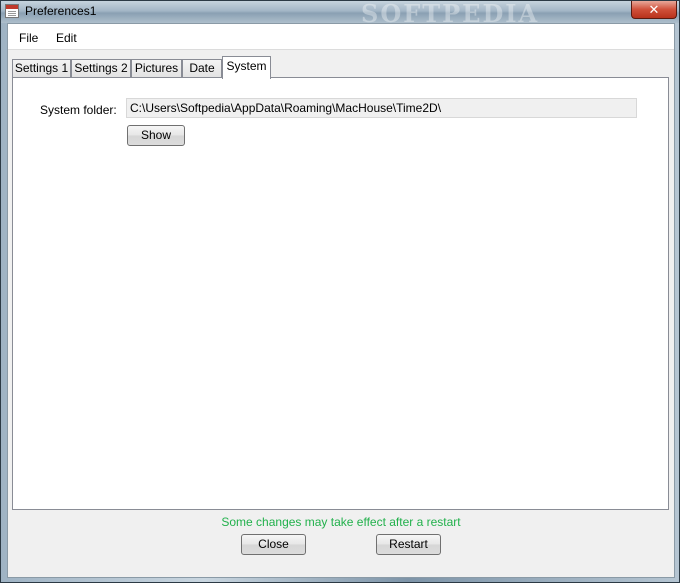  Describe the element at coordinates (78, 110) in the screenshot. I see `system-folder-label: System folder:` at that location.